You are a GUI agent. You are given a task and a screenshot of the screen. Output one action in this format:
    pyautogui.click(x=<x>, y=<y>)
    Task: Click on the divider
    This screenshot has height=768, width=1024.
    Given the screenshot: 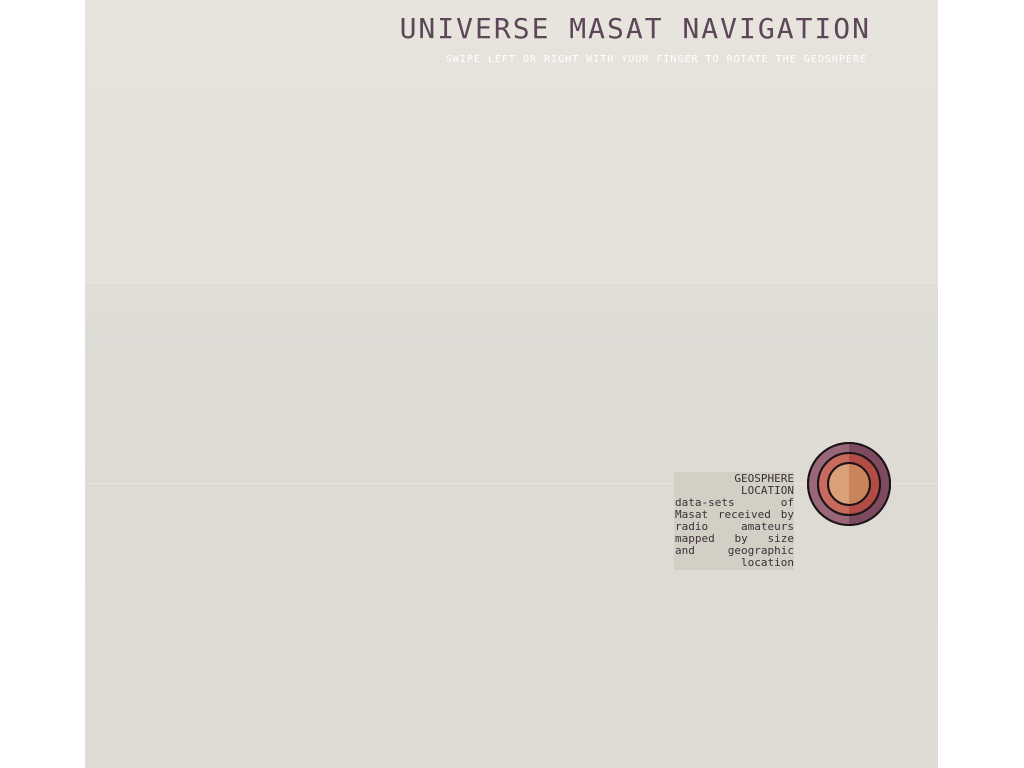 What is the action you would take?
    pyautogui.click(x=511, y=283)
    